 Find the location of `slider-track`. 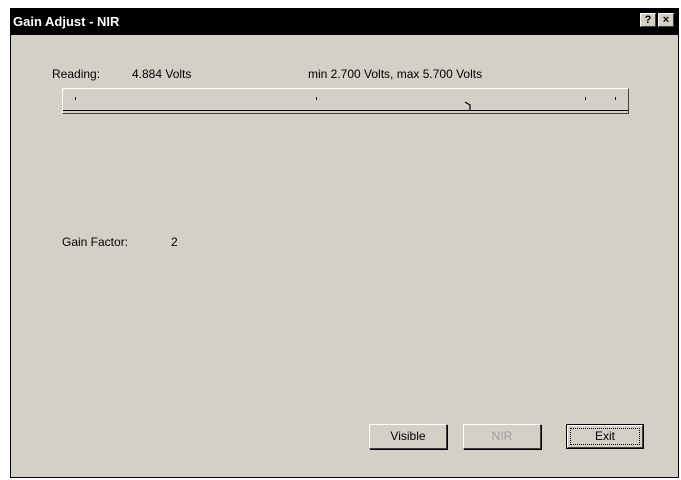

slider-track is located at coordinates (345, 110).